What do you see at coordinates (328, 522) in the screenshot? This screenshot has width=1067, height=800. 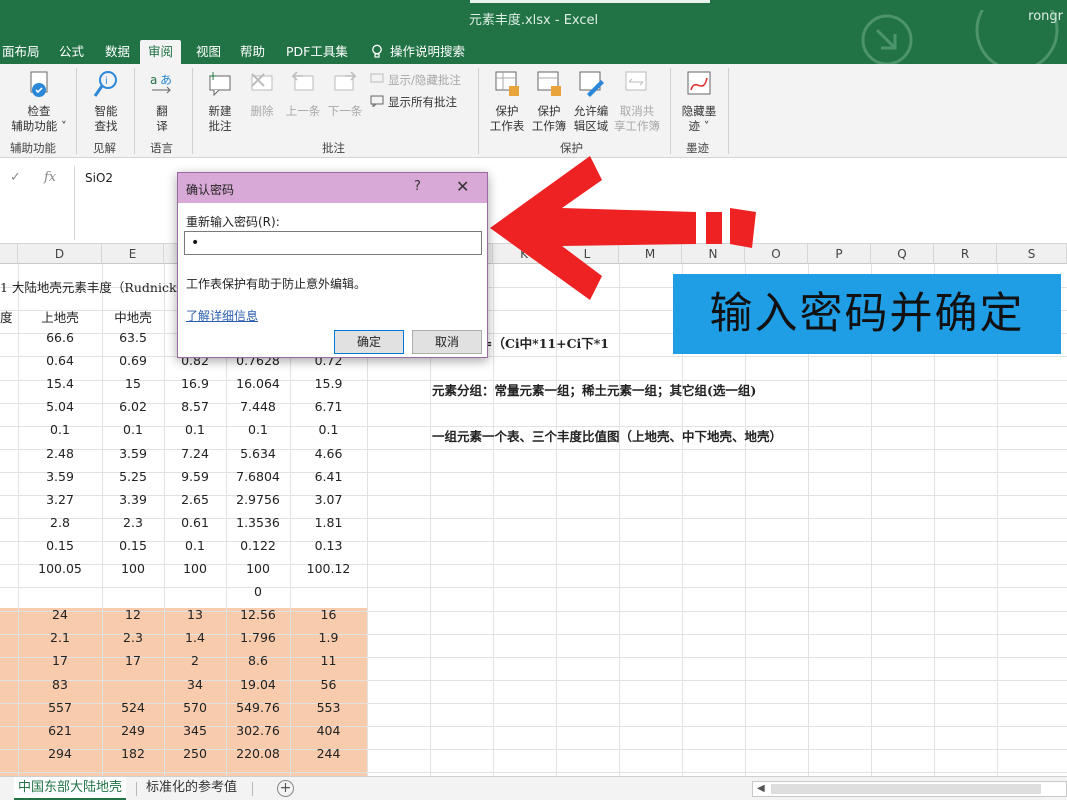 I see `data-cell: 1.81` at bounding box center [328, 522].